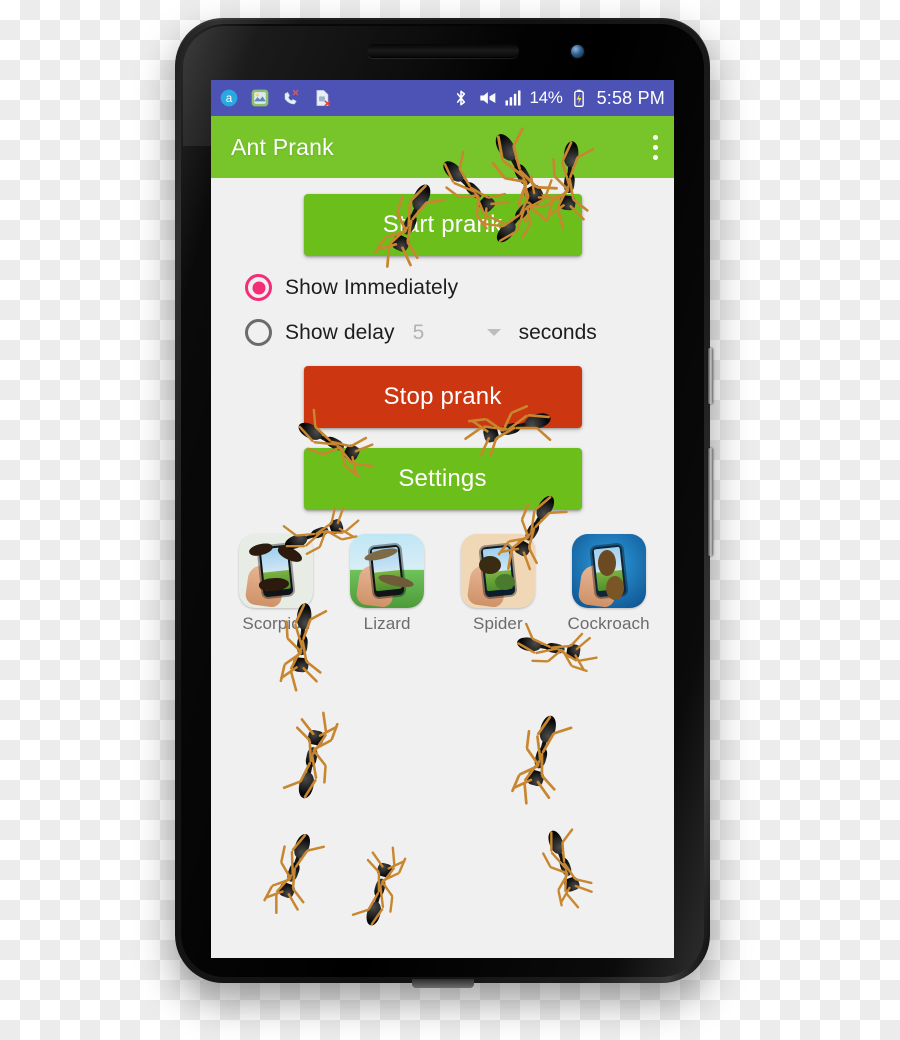 This screenshot has width=900, height=1040. Describe the element at coordinates (497, 571) in the screenshot. I see `spider-app-icon` at that location.